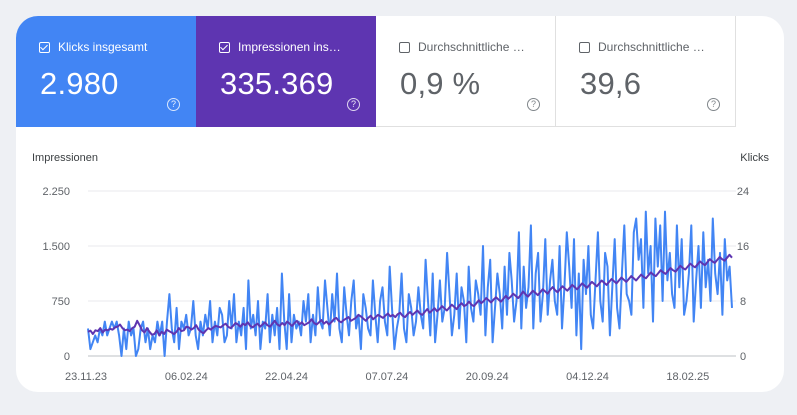 Image resolution: width=797 pixels, height=415 pixels. I want to click on left-axis-title: Impressionen, so click(65, 158).